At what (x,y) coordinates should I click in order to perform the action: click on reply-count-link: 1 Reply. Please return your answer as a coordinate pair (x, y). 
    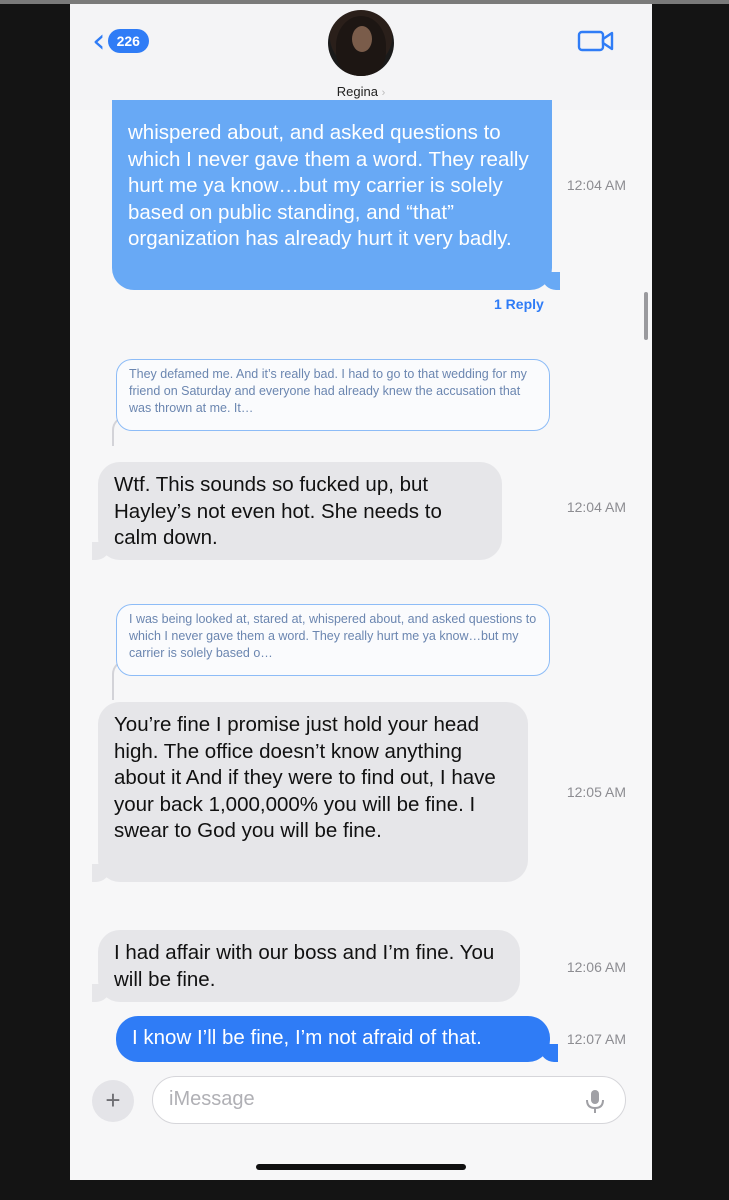
    Looking at the image, I should click on (519, 304).